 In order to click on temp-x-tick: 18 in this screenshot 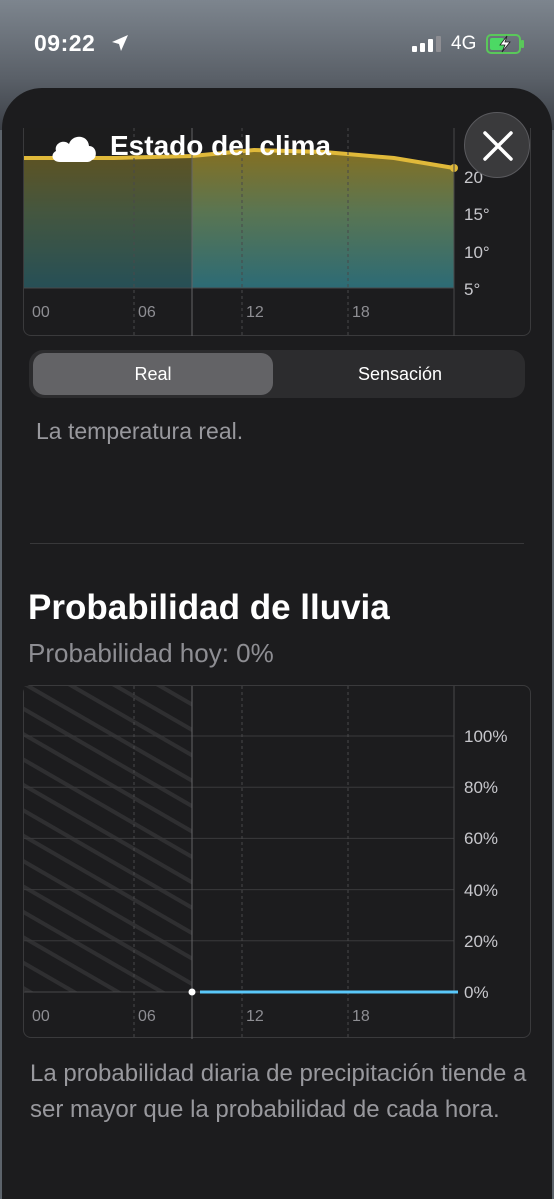, I will do `click(361, 312)`.